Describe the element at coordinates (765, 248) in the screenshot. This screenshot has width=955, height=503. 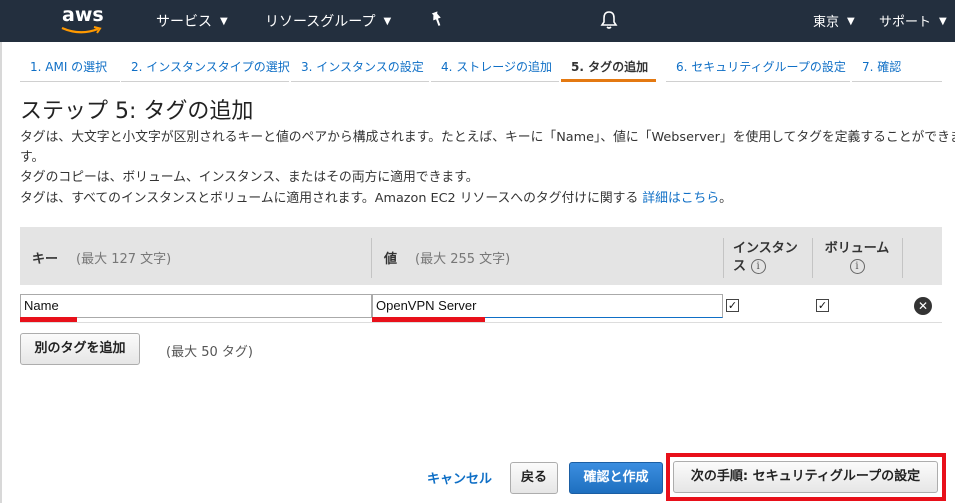
I see `instances-header-line-1: インスタン` at that location.